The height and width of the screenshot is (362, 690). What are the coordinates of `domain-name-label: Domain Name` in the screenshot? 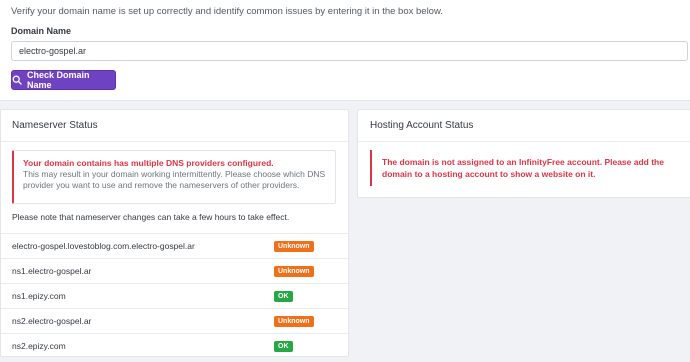 It's located at (41, 31).